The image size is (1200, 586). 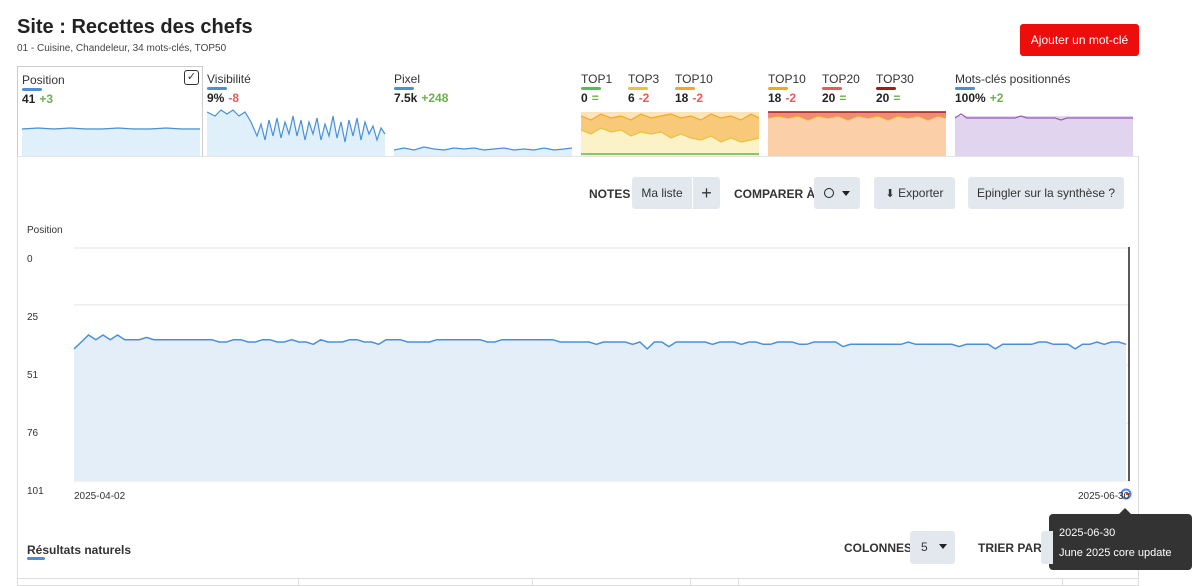 What do you see at coordinates (943, 546) in the screenshot?
I see `chevron-down-icon` at bounding box center [943, 546].